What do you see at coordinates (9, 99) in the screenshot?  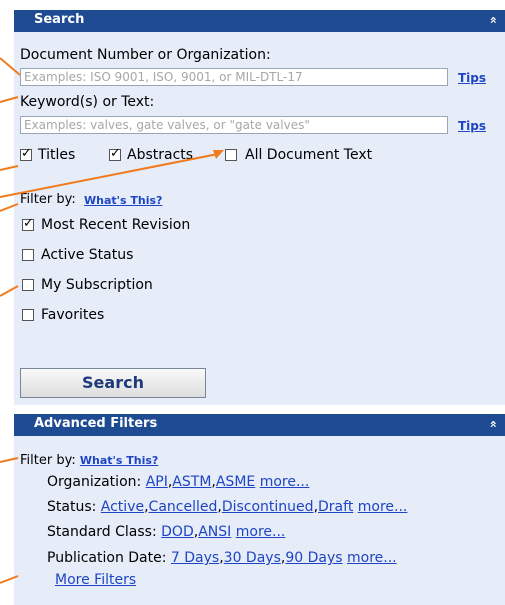 I see `annotation-line-keyword` at bounding box center [9, 99].